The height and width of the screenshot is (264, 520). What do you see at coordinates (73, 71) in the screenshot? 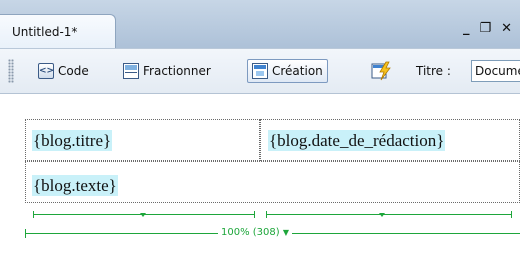
I see `code-view-label: Code` at bounding box center [73, 71].